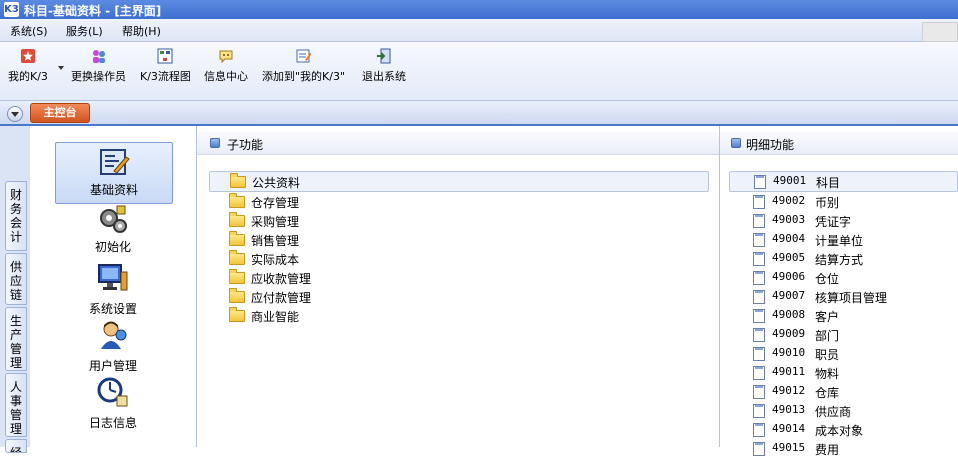 This screenshot has height=458, width=958. I want to click on detail-item-code: 49009, so click(789, 333).